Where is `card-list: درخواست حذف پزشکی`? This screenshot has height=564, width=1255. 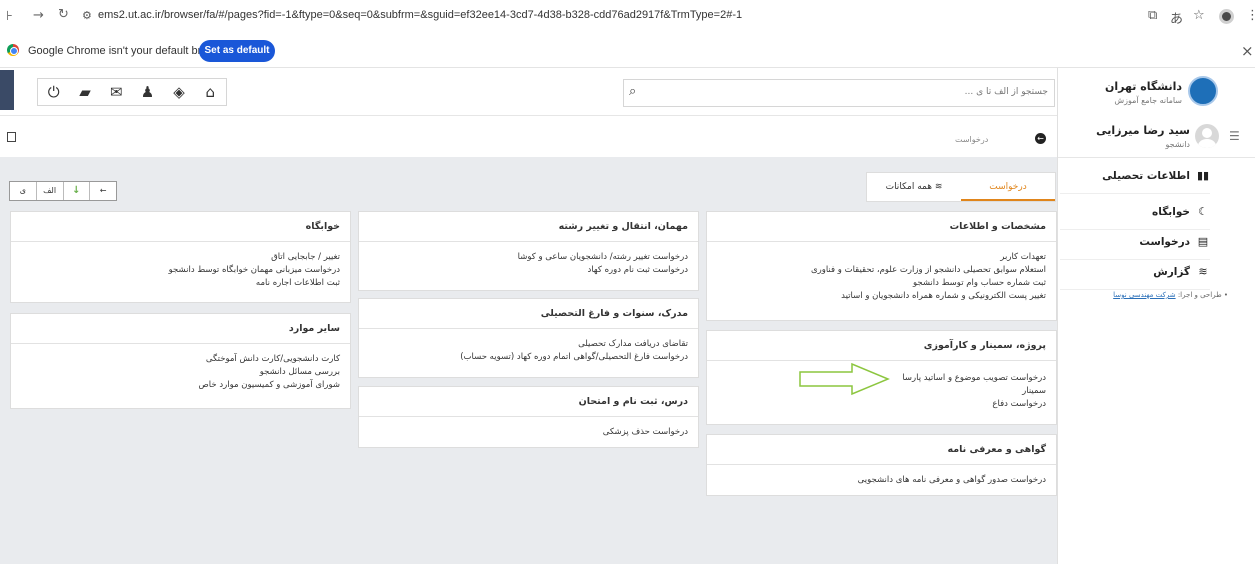 card-list: درخواست حذف پزشکی is located at coordinates (528, 428).